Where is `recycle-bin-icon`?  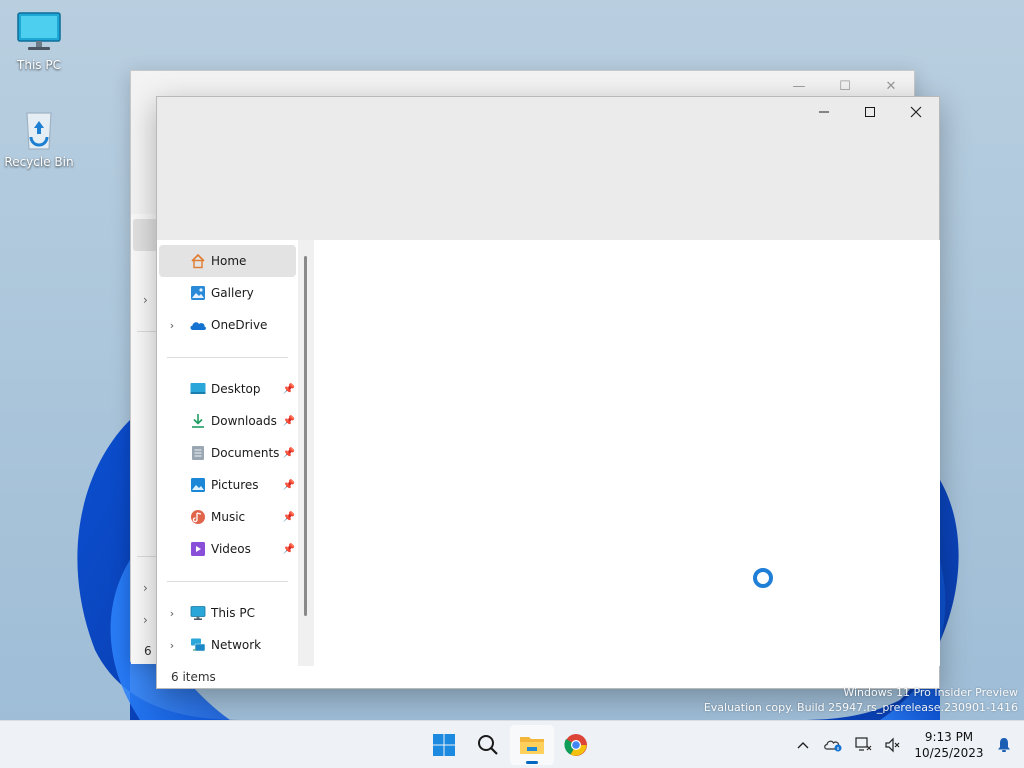
recycle-bin-icon is located at coordinates (39, 131).